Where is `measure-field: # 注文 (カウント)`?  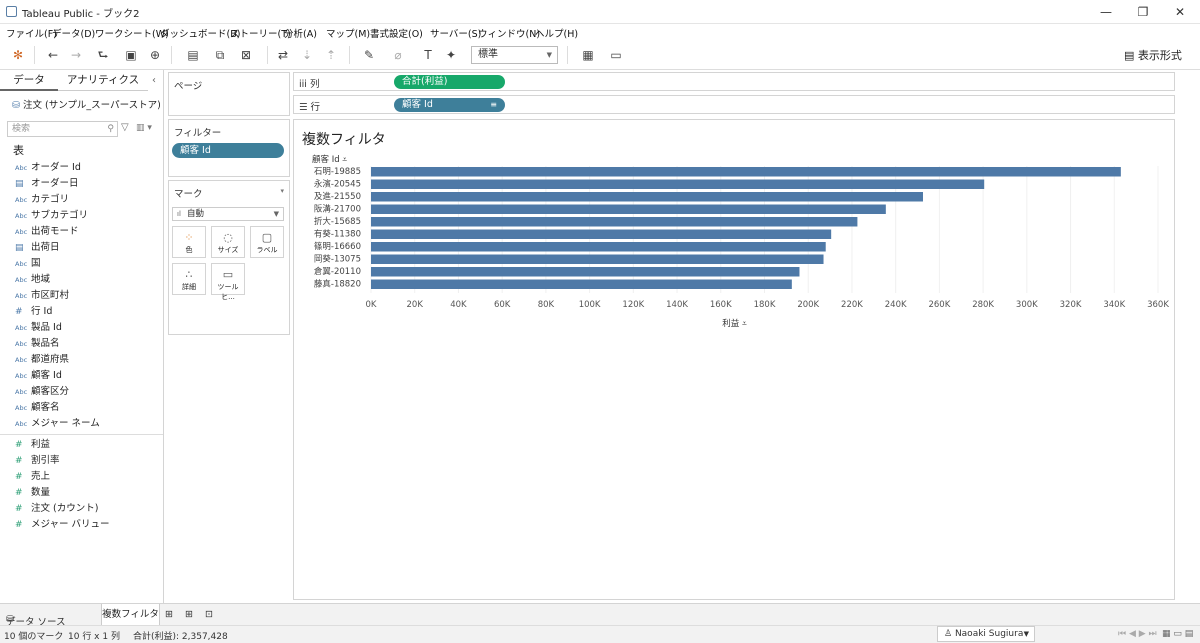
measure-field: # 注文 (カウント) is located at coordinates (89, 509).